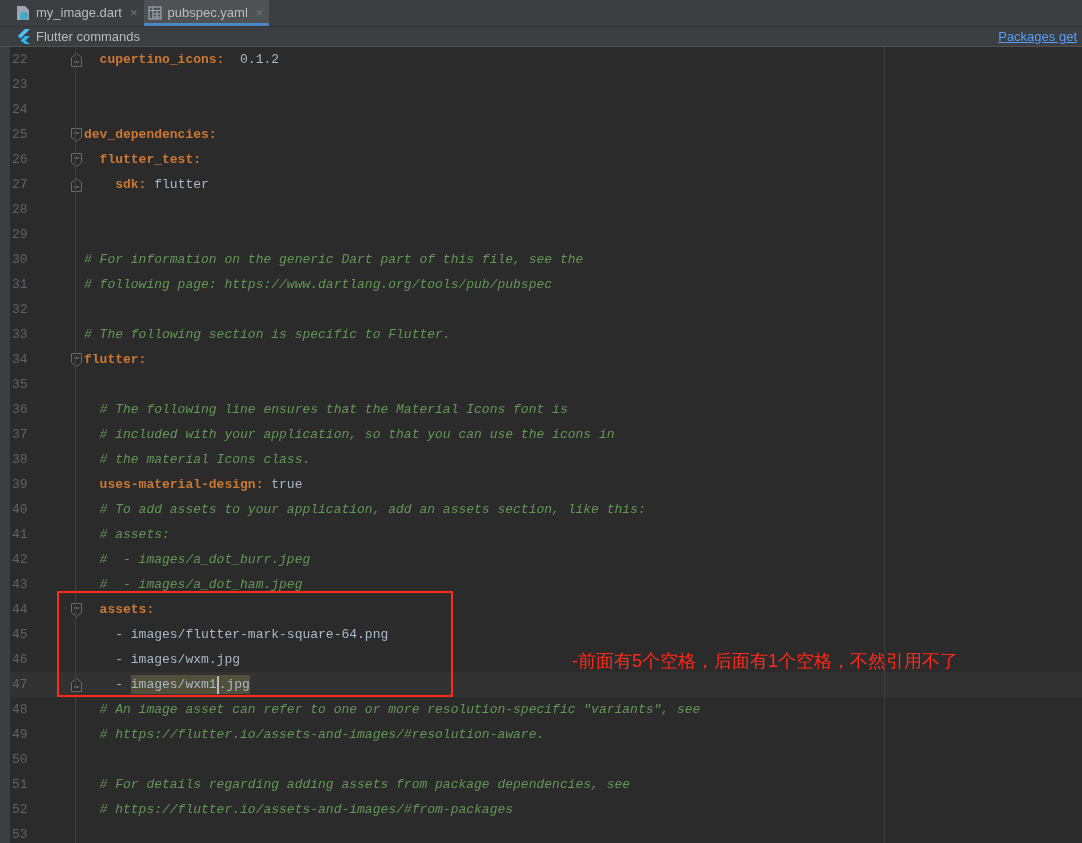 The image size is (1082, 843). Describe the element at coordinates (23, 36) in the screenshot. I see `flutter-logo-icon` at that location.